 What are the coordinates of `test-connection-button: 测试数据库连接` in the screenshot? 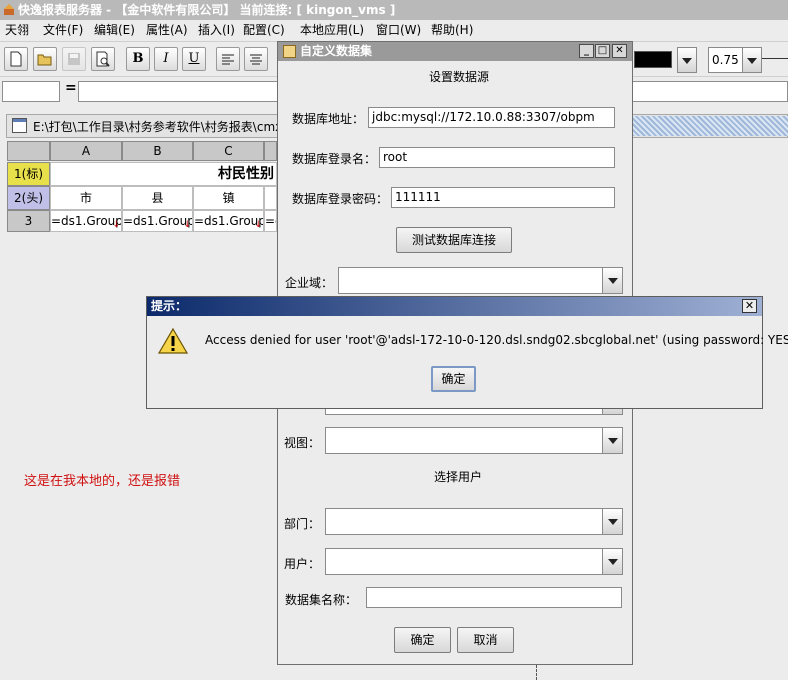 It's located at (454, 240).